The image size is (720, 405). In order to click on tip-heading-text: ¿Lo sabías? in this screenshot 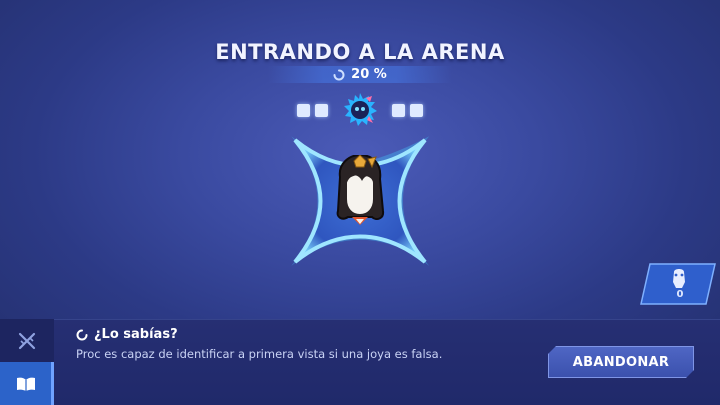, I will do `click(136, 334)`.